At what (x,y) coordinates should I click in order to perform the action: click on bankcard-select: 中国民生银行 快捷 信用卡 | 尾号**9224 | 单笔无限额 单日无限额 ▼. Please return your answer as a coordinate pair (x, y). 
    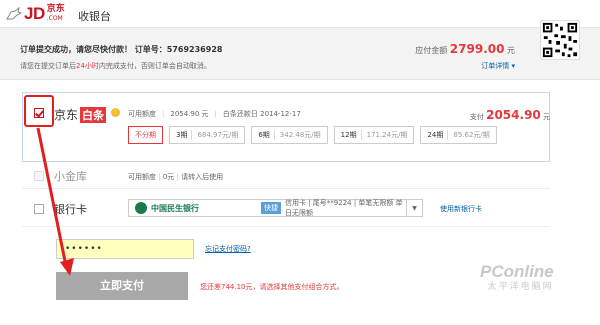
    Looking at the image, I should click on (275, 208).